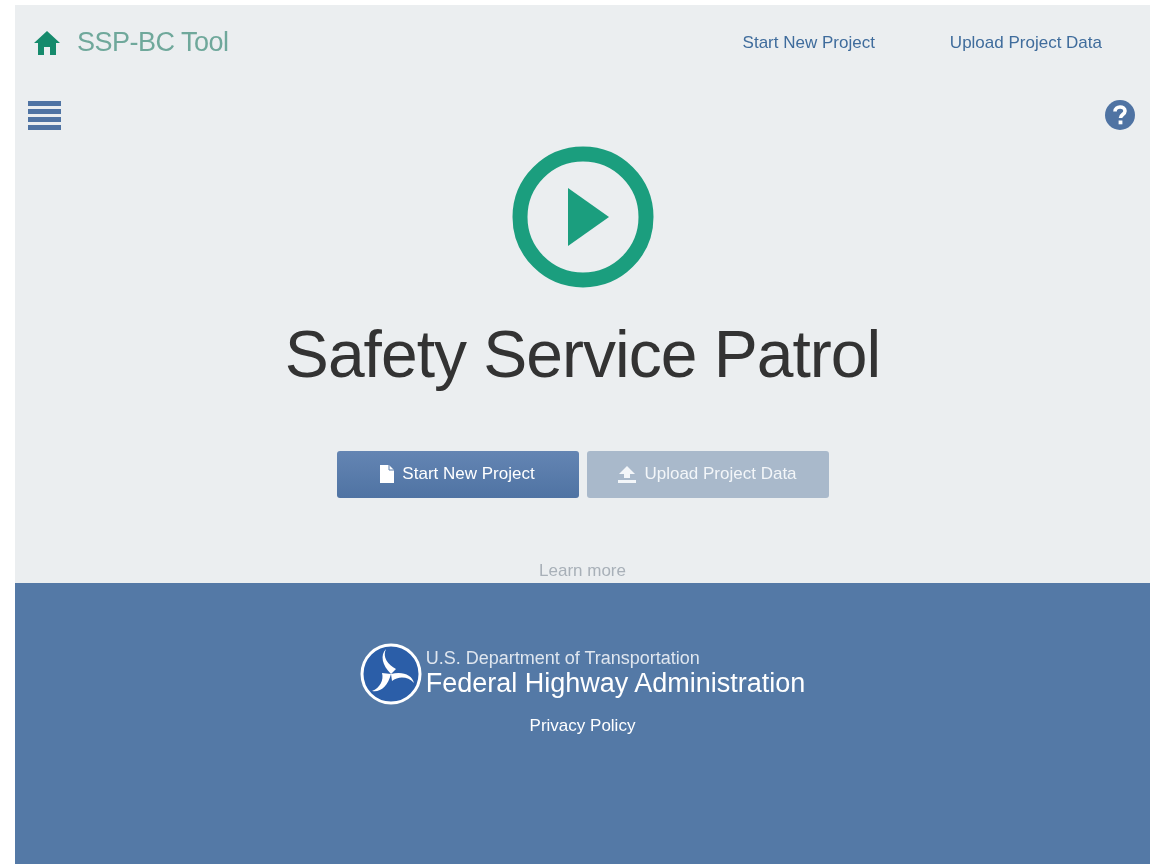  What do you see at coordinates (627, 474) in the screenshot?
I see `upload-icon` at bounding box center [627, 474].